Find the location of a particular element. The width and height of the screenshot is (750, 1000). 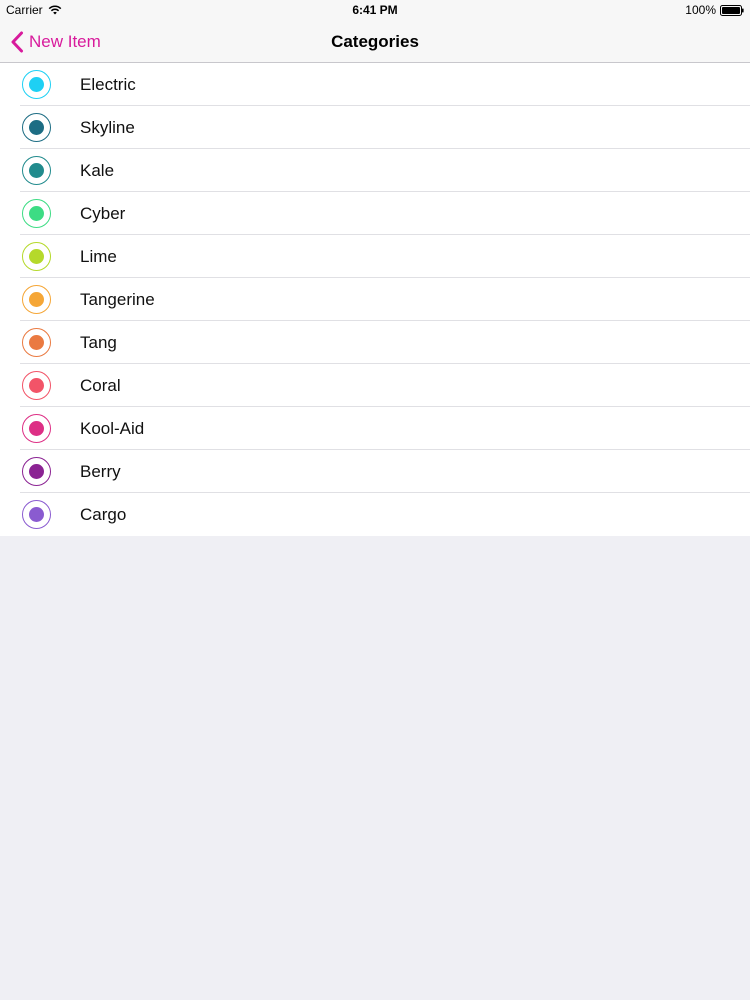

category-row: Tang is located at coordinates (375, 342).